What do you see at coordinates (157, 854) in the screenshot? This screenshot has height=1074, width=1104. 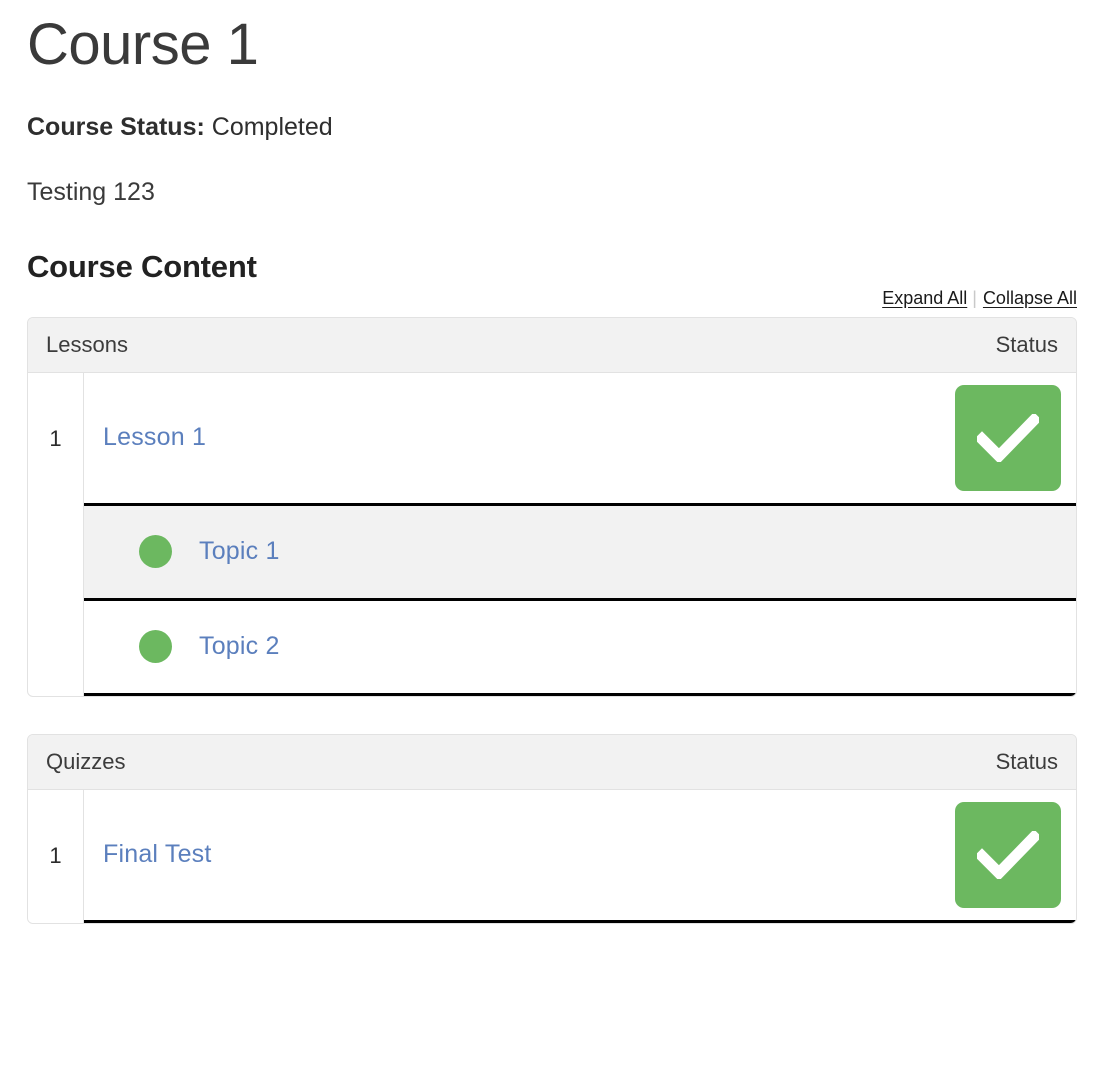 I see `quiz-link: Final Test` at bounding box center [157, 854].